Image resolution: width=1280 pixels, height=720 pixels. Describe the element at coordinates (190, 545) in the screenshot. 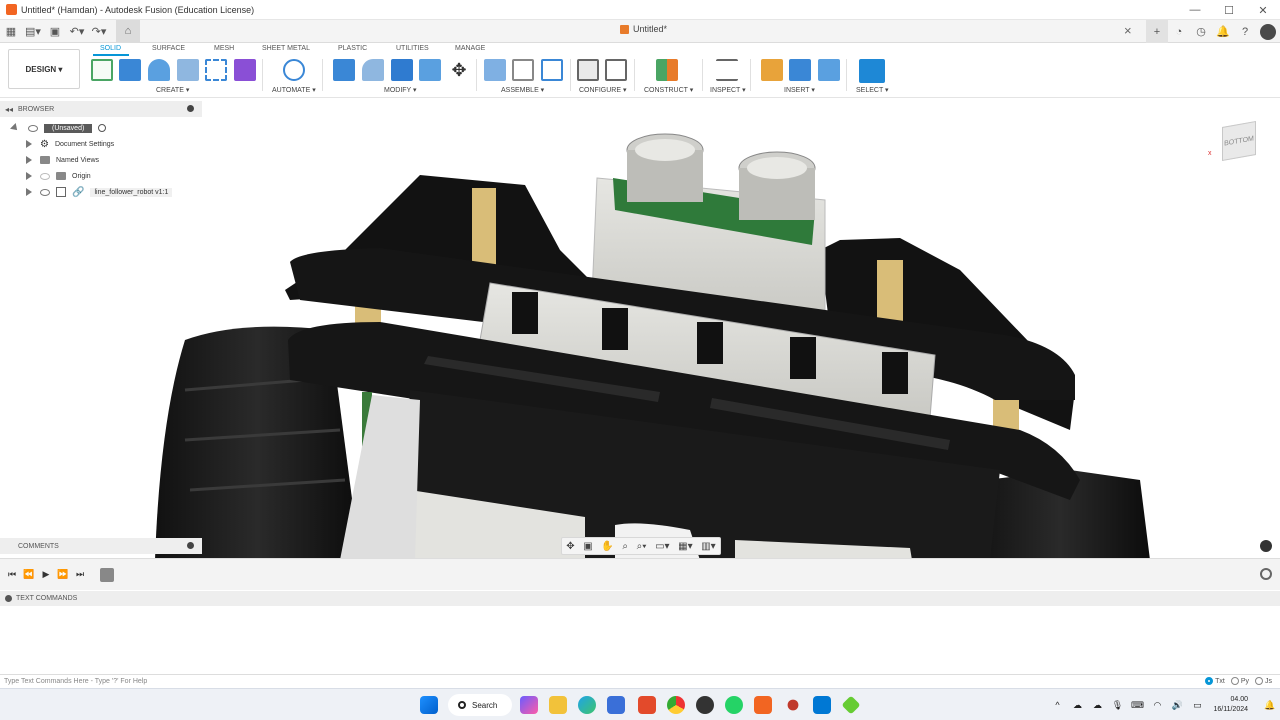

I see `comments-pin-icon` at that location.